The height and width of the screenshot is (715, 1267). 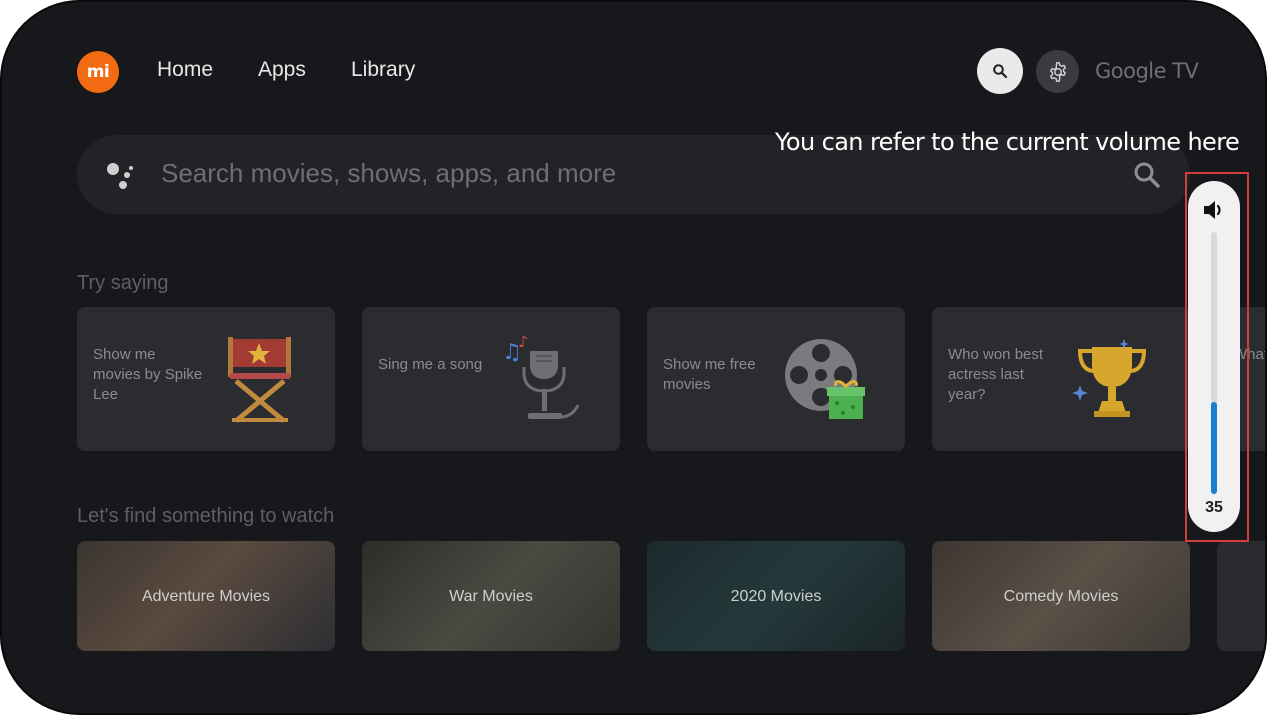 I want to click on speaker-icon, so click(x=1212, y=210).